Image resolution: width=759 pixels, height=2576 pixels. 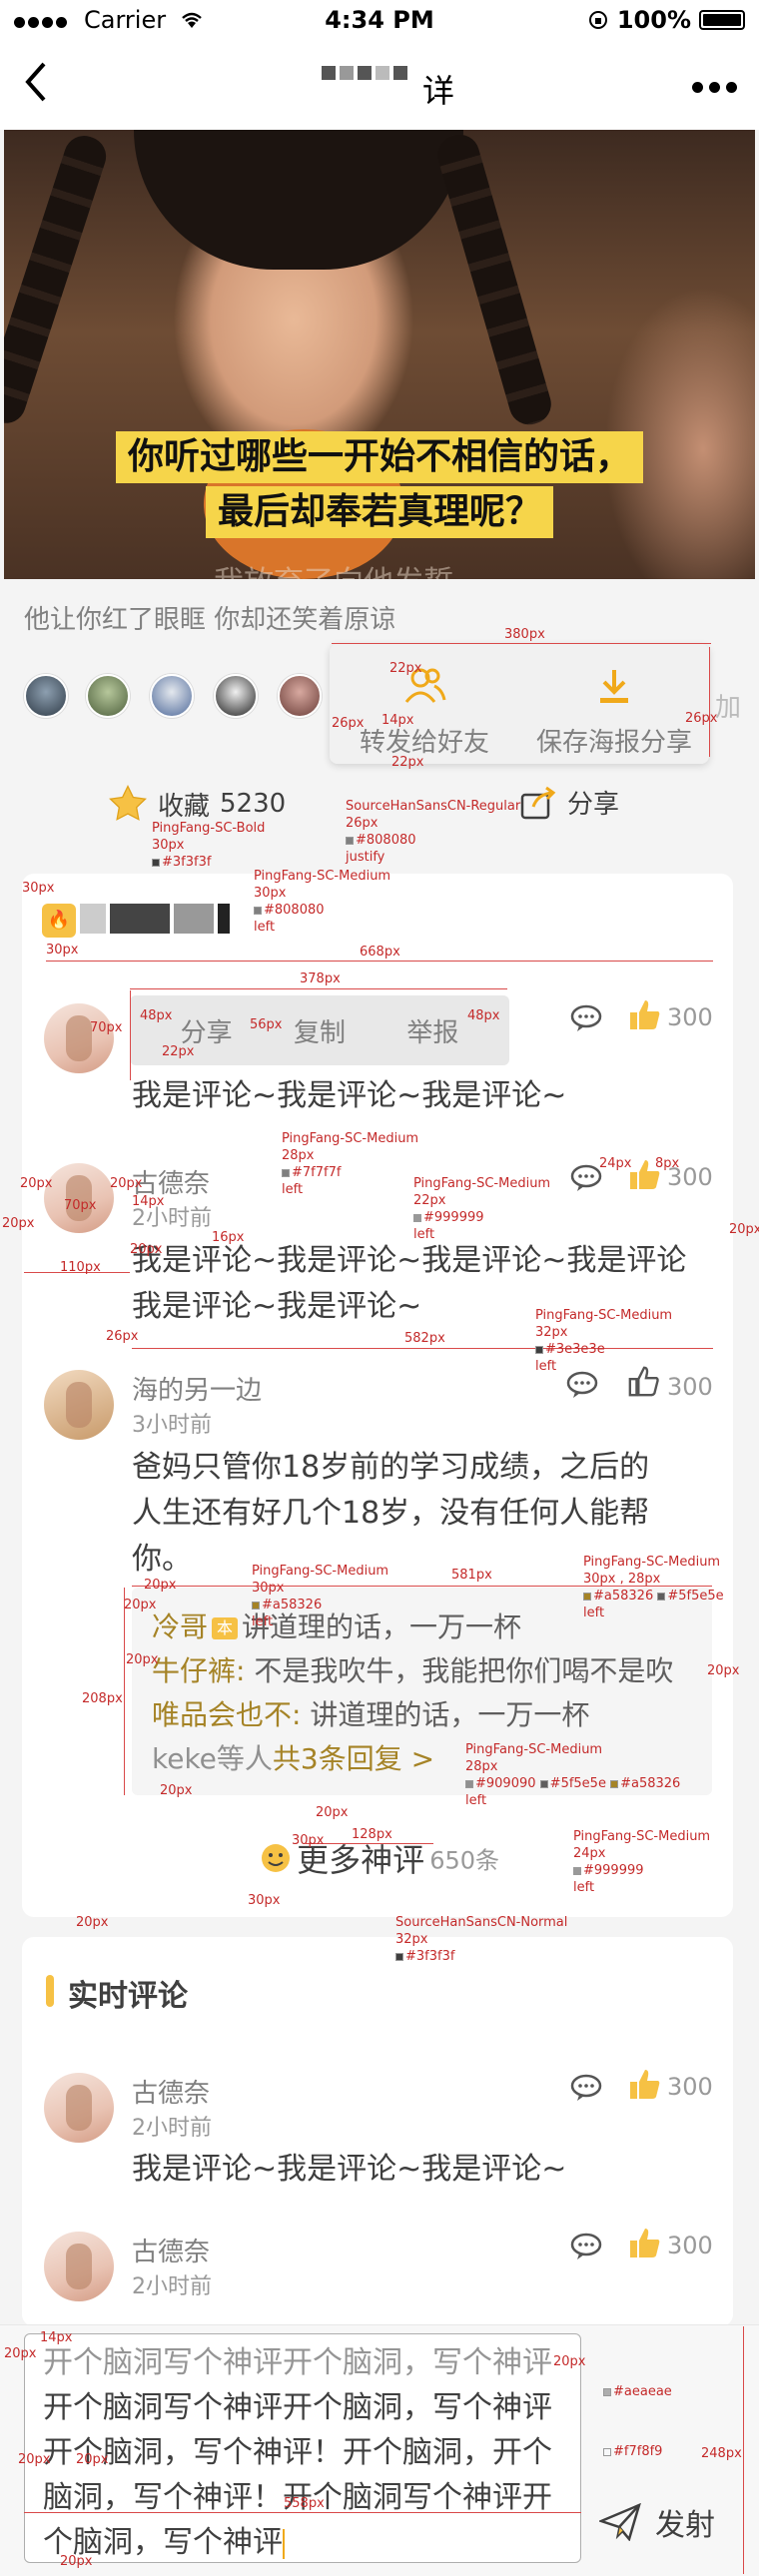 What do you see at coordinates (430, 1200) in the screenshot?
I see `spec-label: 22px` at bounding box center [430, 1200].